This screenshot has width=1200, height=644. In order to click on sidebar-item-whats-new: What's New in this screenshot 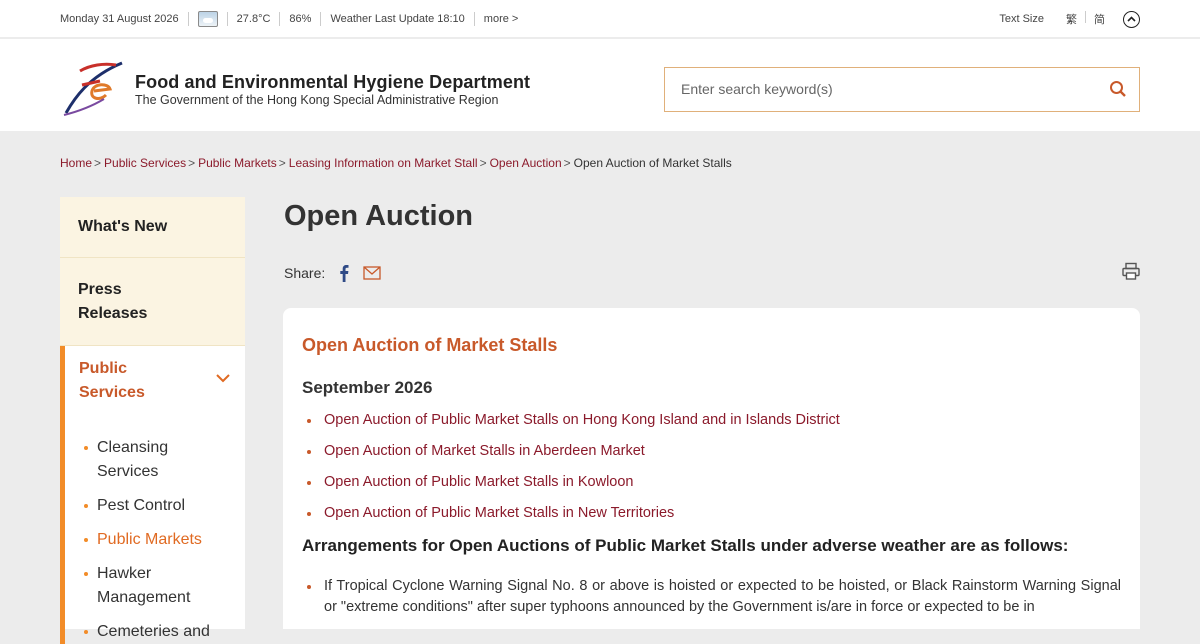, I will do `click(152, 227)`.